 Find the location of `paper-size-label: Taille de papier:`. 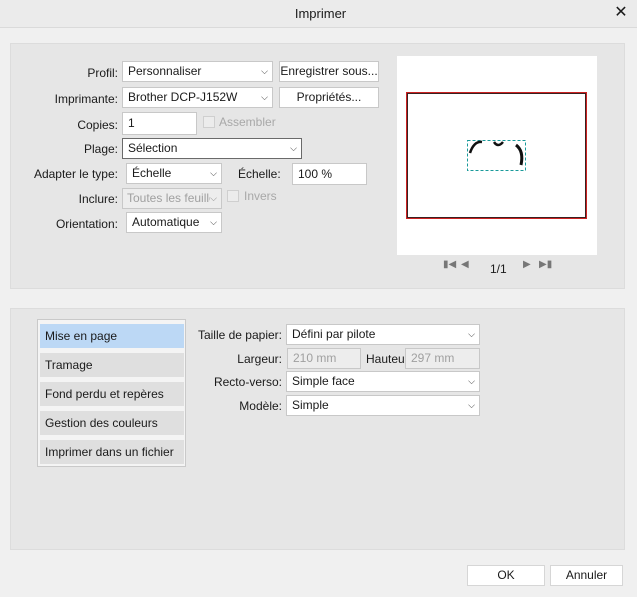

paper-size-label: Taille de papier: is located at coordinates (239, 335).